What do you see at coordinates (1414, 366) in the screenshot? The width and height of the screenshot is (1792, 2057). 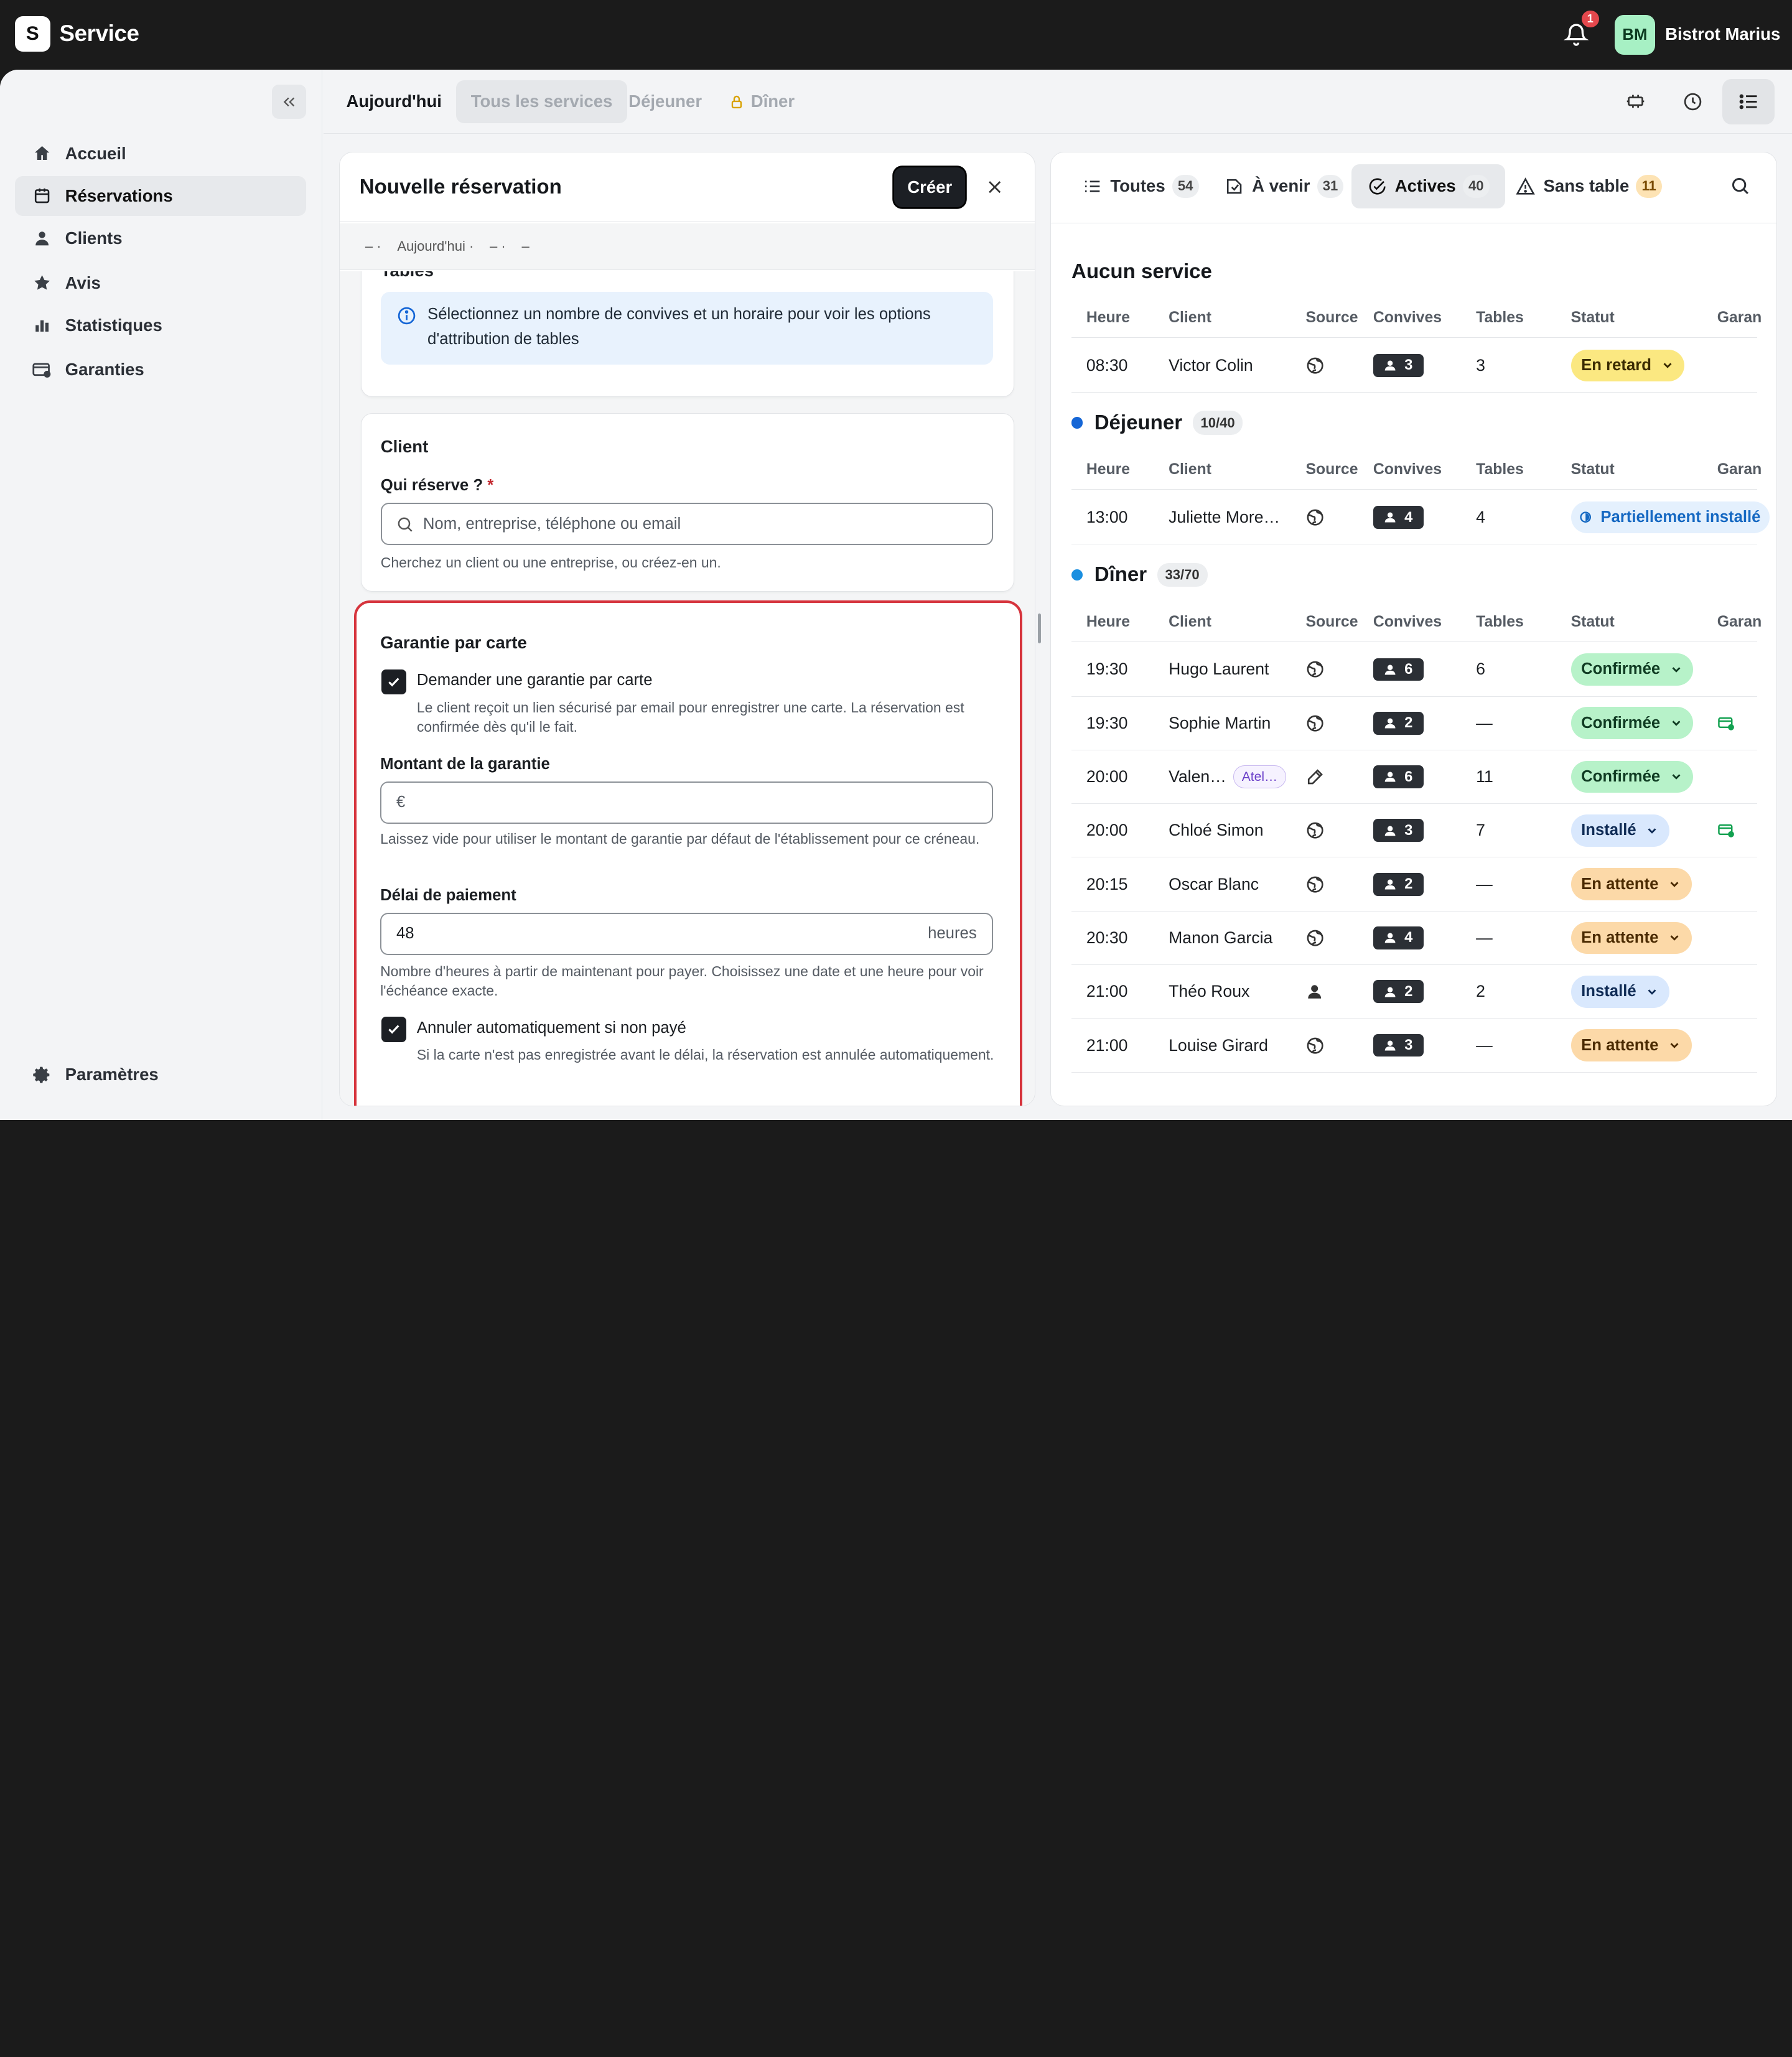 I see `table-row: 08:30 Victor Colin 3 3 En retard` at bounding box center [1414, 366].